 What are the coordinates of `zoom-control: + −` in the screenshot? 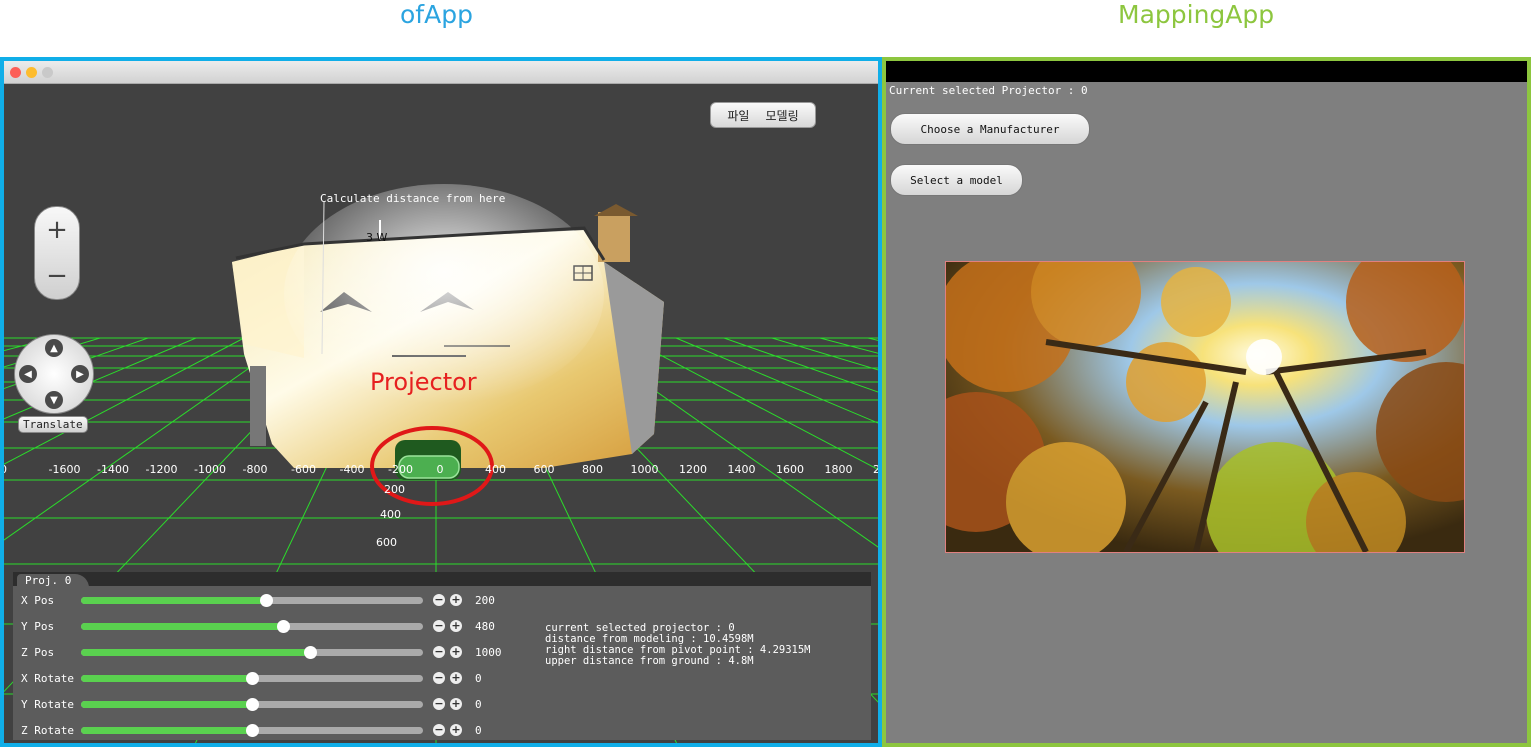 It's located at (57, 253).